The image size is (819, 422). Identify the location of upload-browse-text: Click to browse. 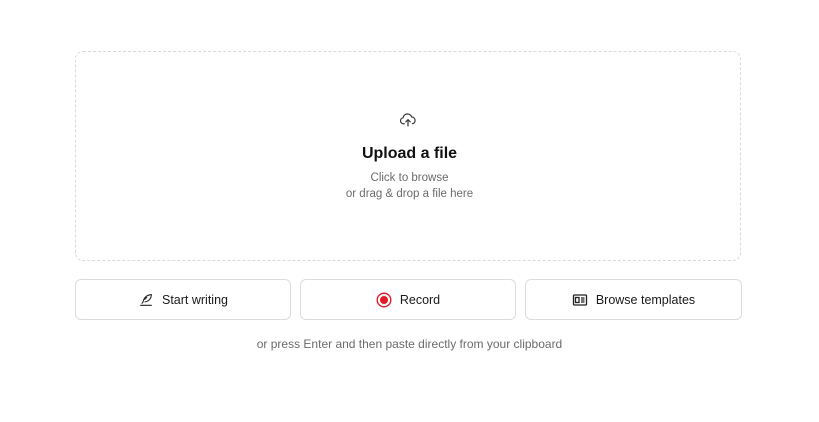
(409, 178).